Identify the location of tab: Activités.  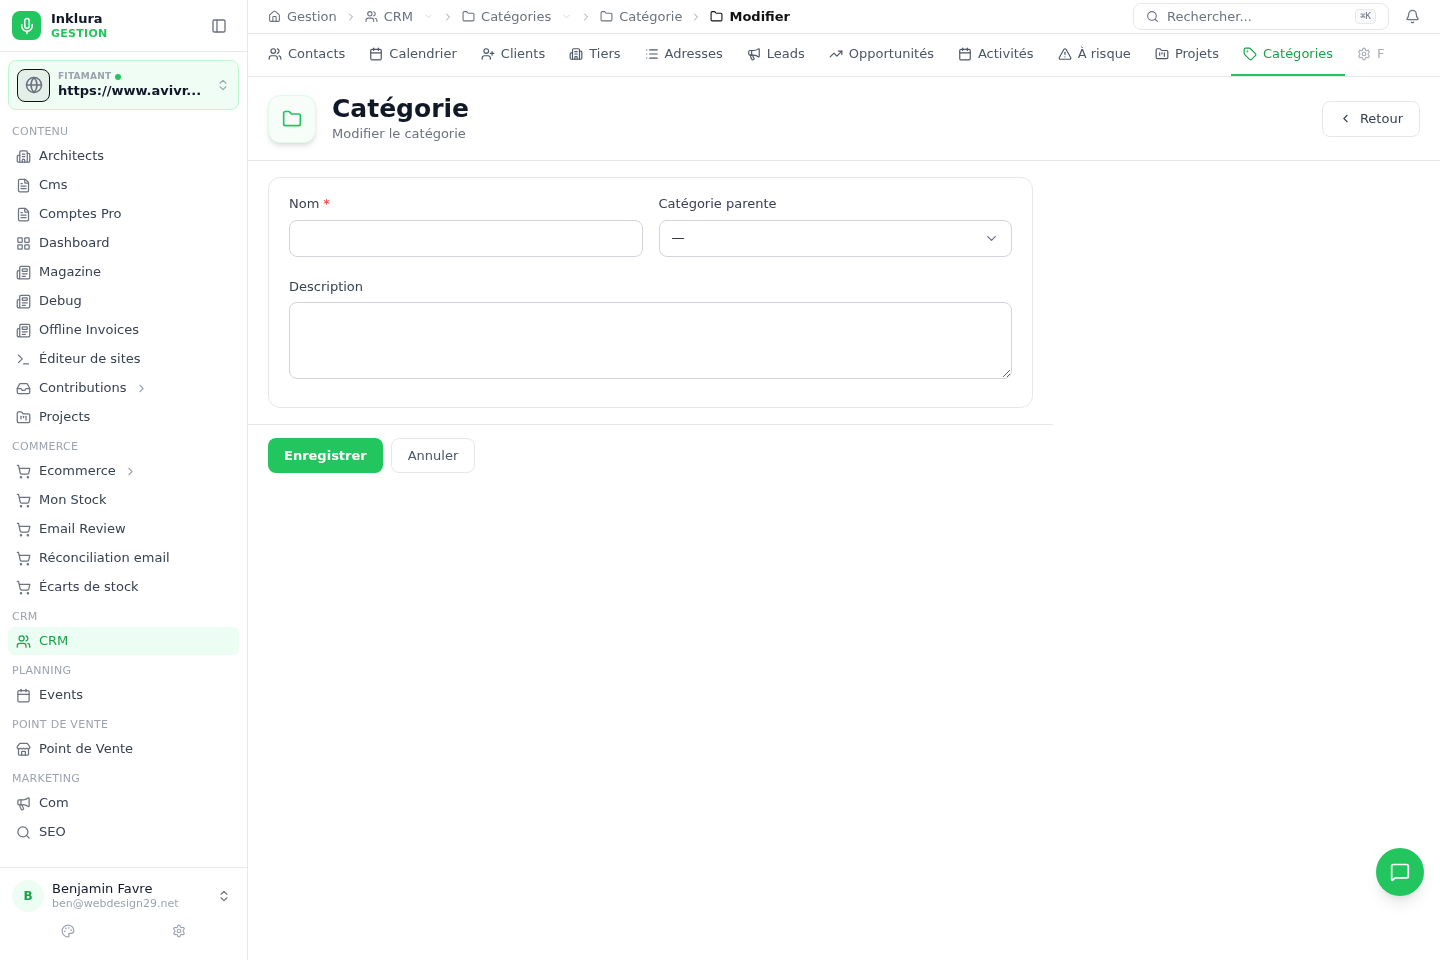
(995, 55).